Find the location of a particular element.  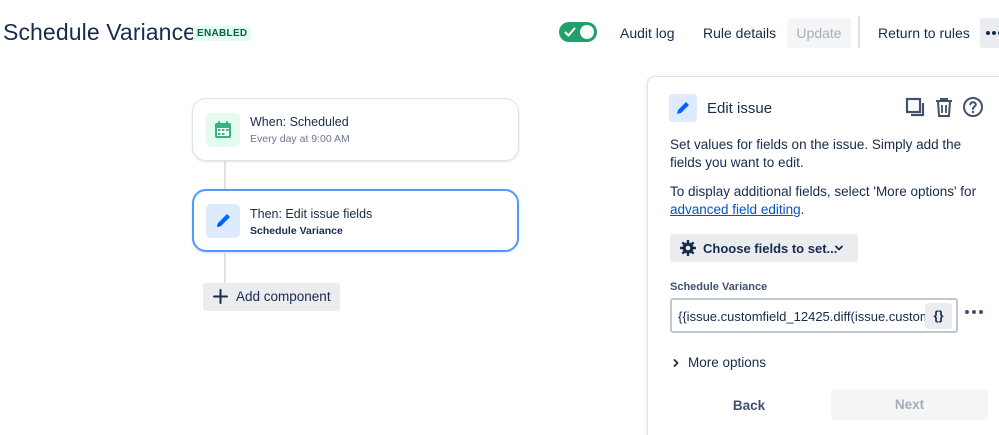

help-icon is located at coordinates (973, 107).